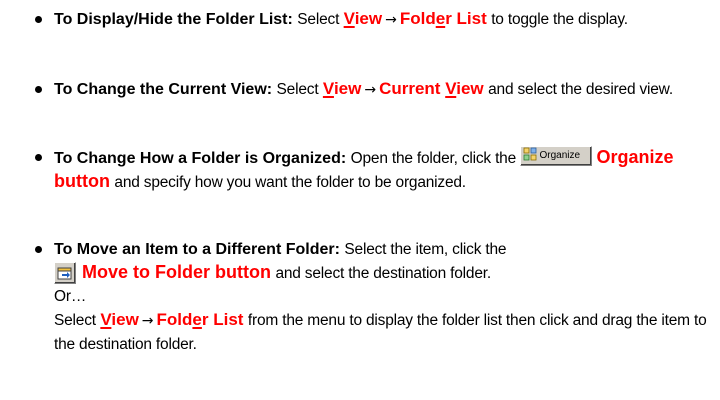 Image resolution: width=720 pixels, height=400 pixels. Describe the element at coordinates (433, 158) in the screenshot. I see `item-lead: Open the folder, click the` at that location.